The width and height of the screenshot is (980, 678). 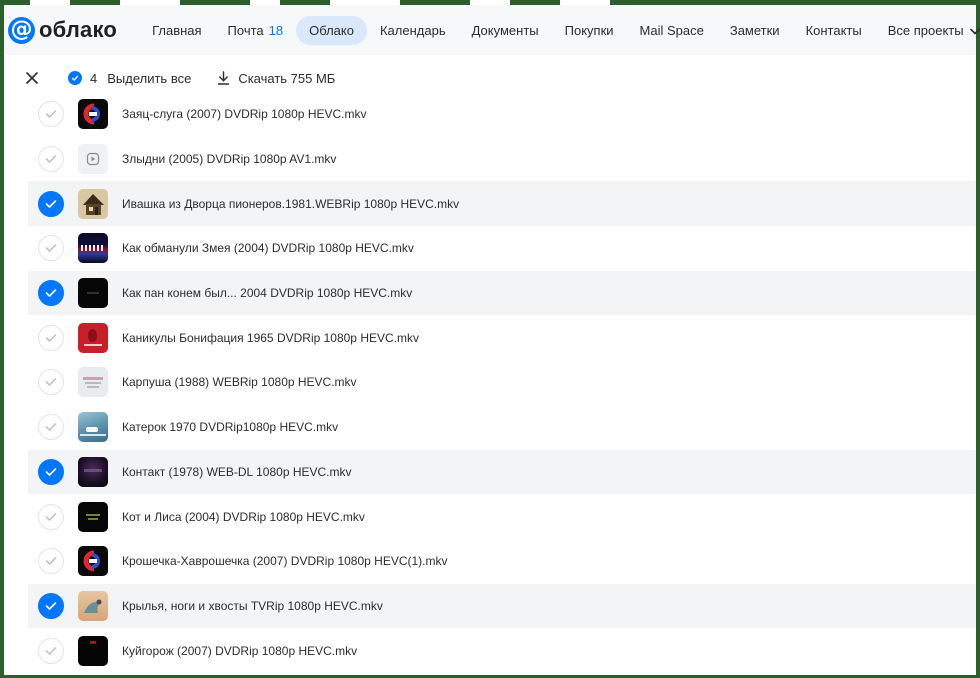 What do you see at coordinates (21, 30) in the screenshot?
I see `at-sign-icon: @` at bounding box center [21, 30].